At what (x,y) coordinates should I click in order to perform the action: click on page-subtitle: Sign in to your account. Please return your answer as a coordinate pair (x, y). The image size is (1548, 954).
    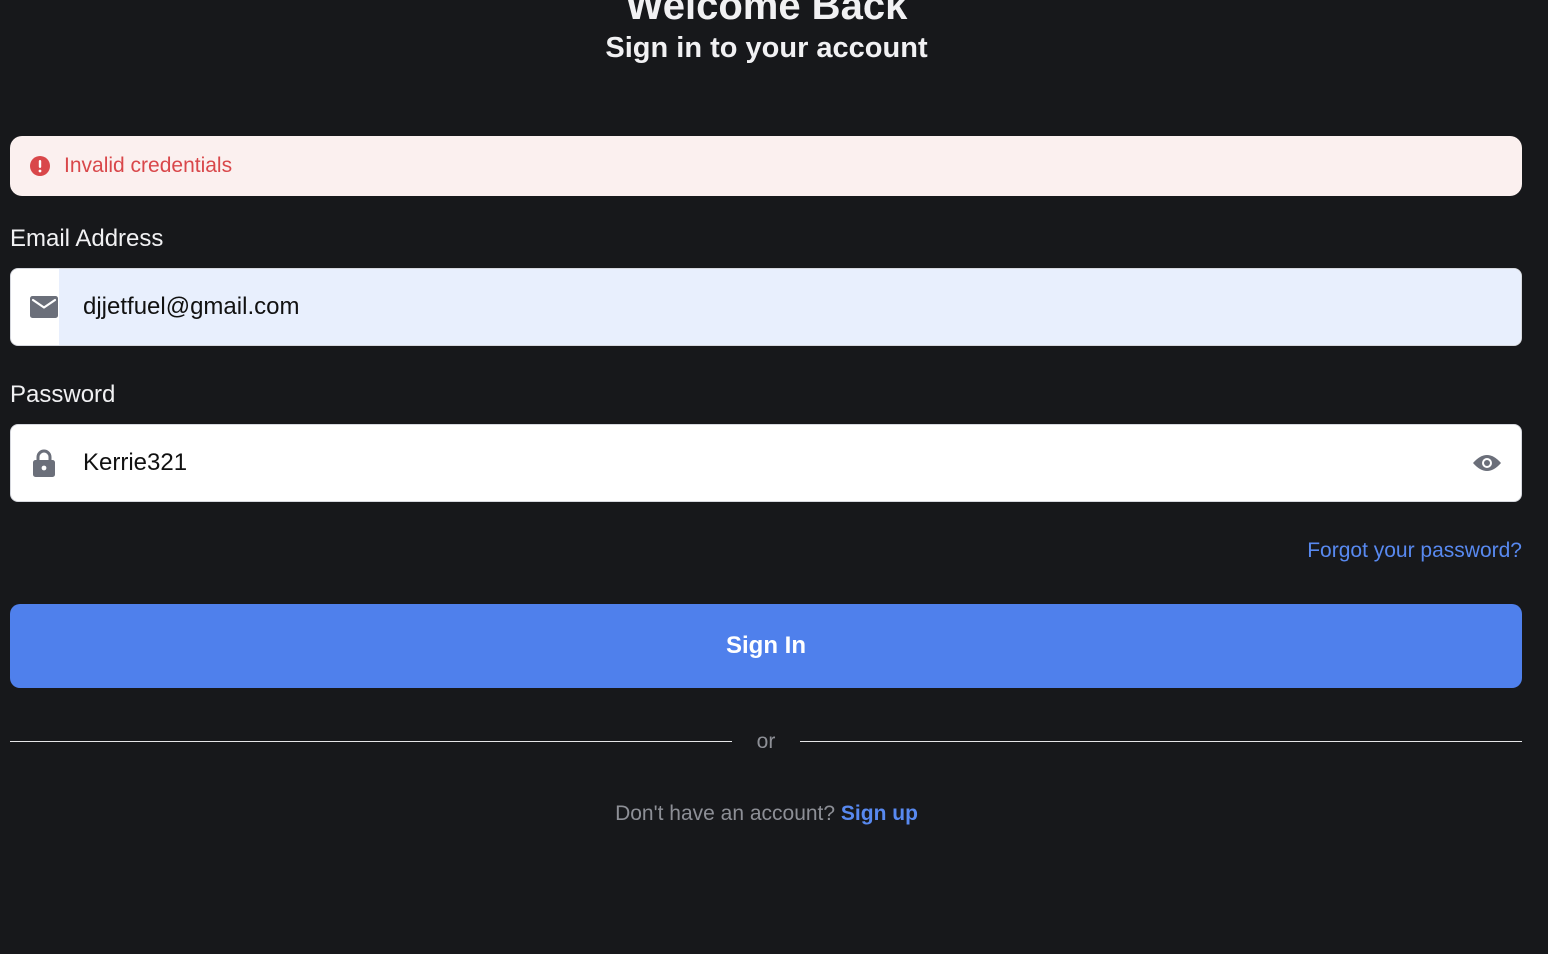
    Looking at the image, I should click on (766, 48).